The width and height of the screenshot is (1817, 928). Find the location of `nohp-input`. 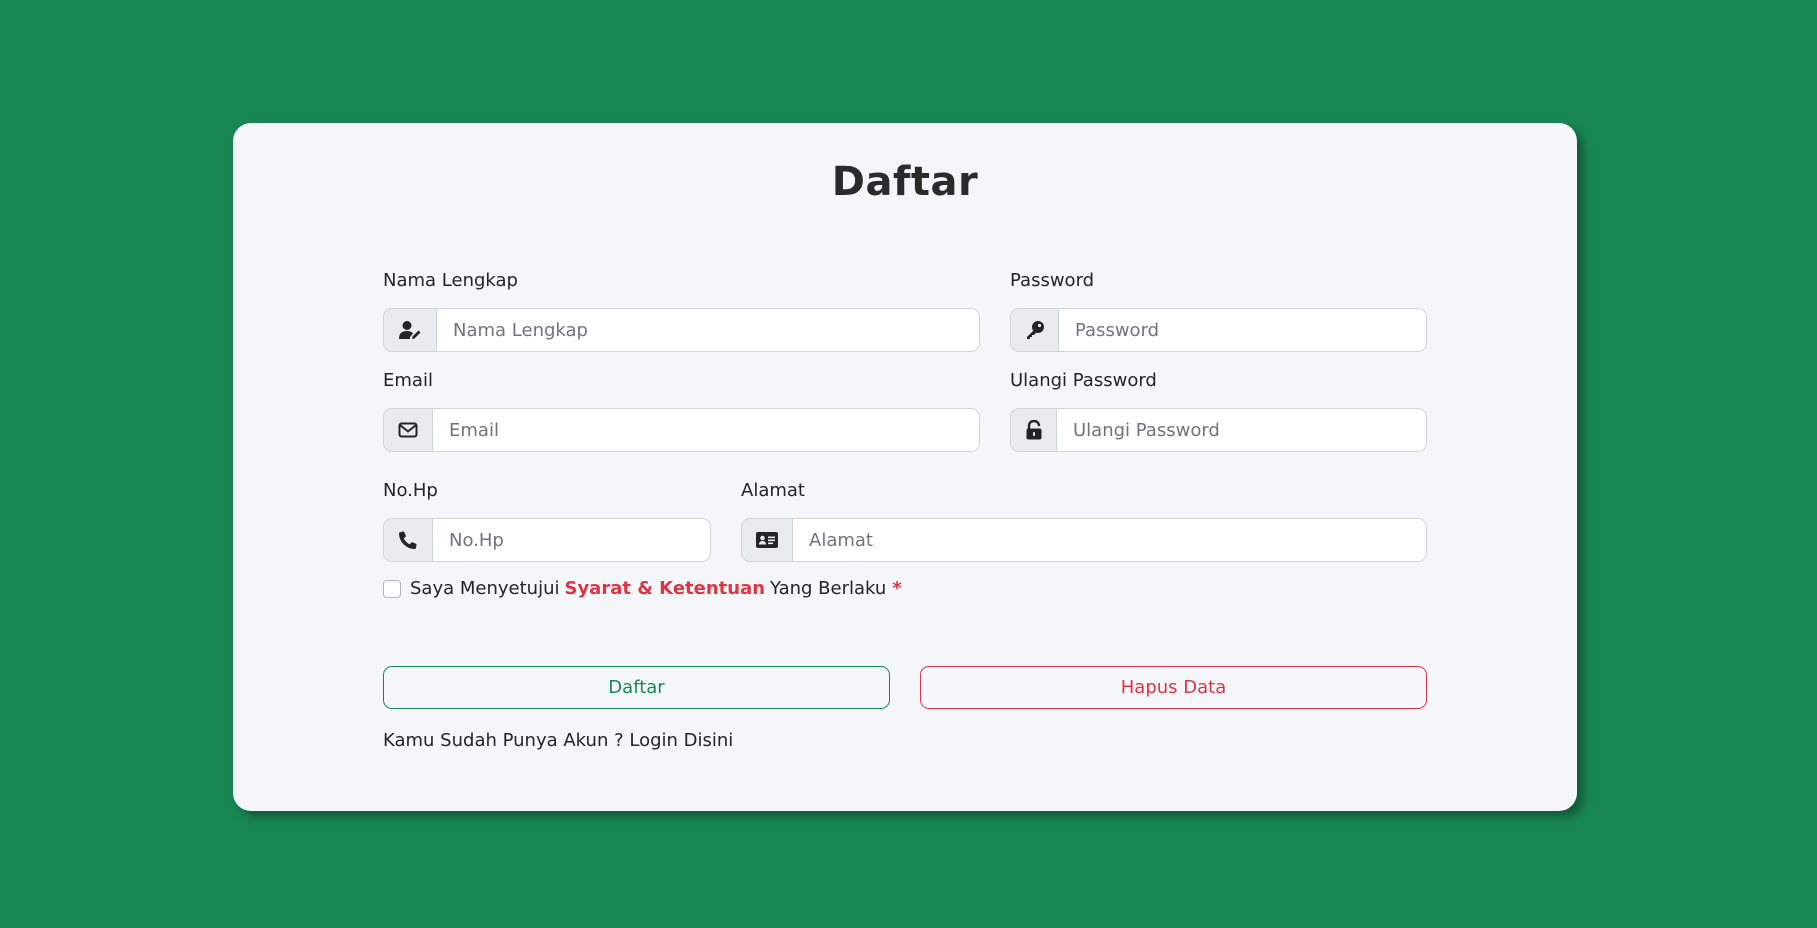

nohp-input is located at coordinates (571, 540).